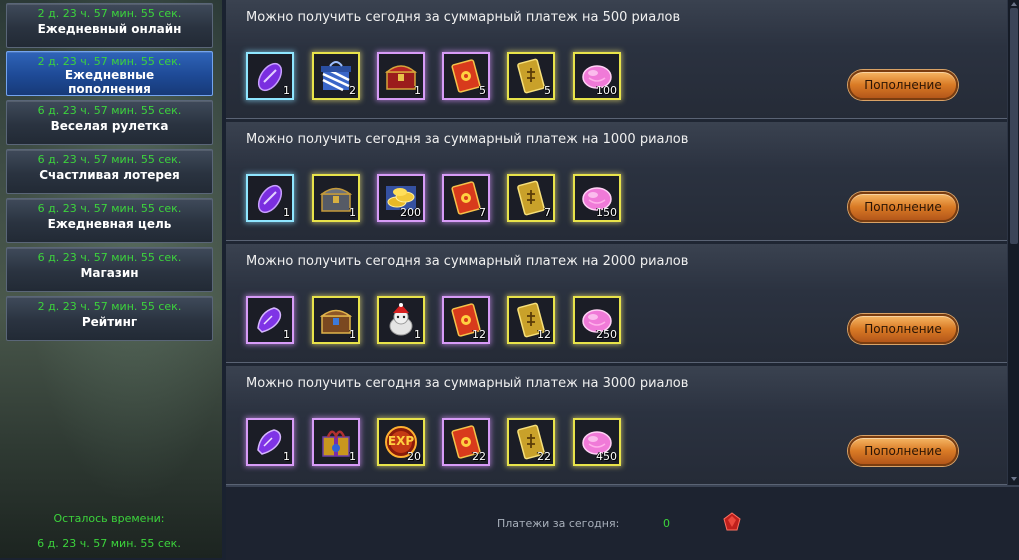  Describe the element at coordinates (109, 175) in the screenshot. I see `nav-label: Счастливая лотерея` at that location.